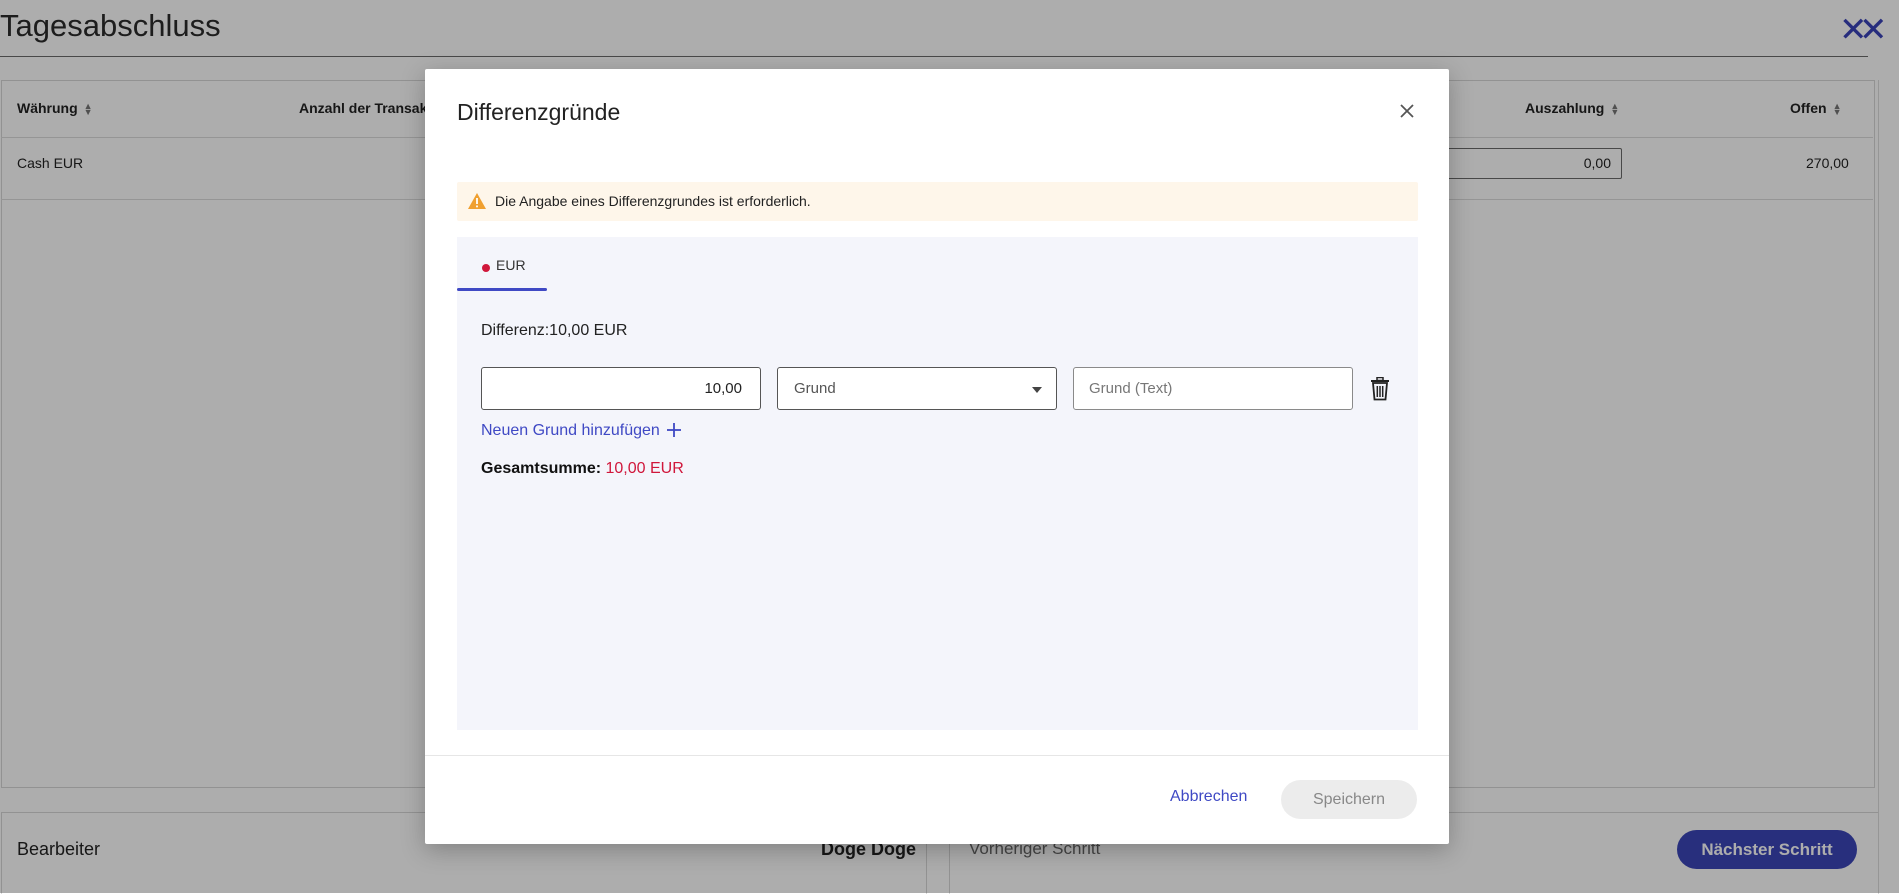 The width and height of the screenshot is (1899, 894). Describe the element at coordinates (1208, 797) in the screenshot. I see `cancel-button: Abbrechen` at that location.